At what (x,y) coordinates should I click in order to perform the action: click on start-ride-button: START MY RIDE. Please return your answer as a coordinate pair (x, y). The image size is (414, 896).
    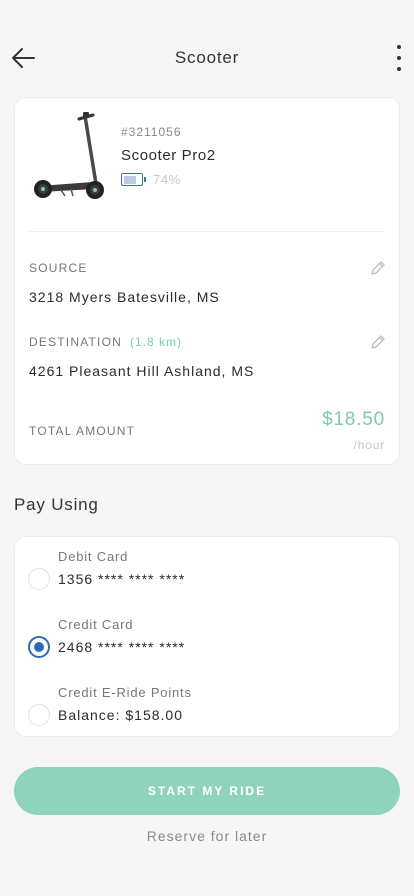
    Looking at the image, I should click on (207, 791).